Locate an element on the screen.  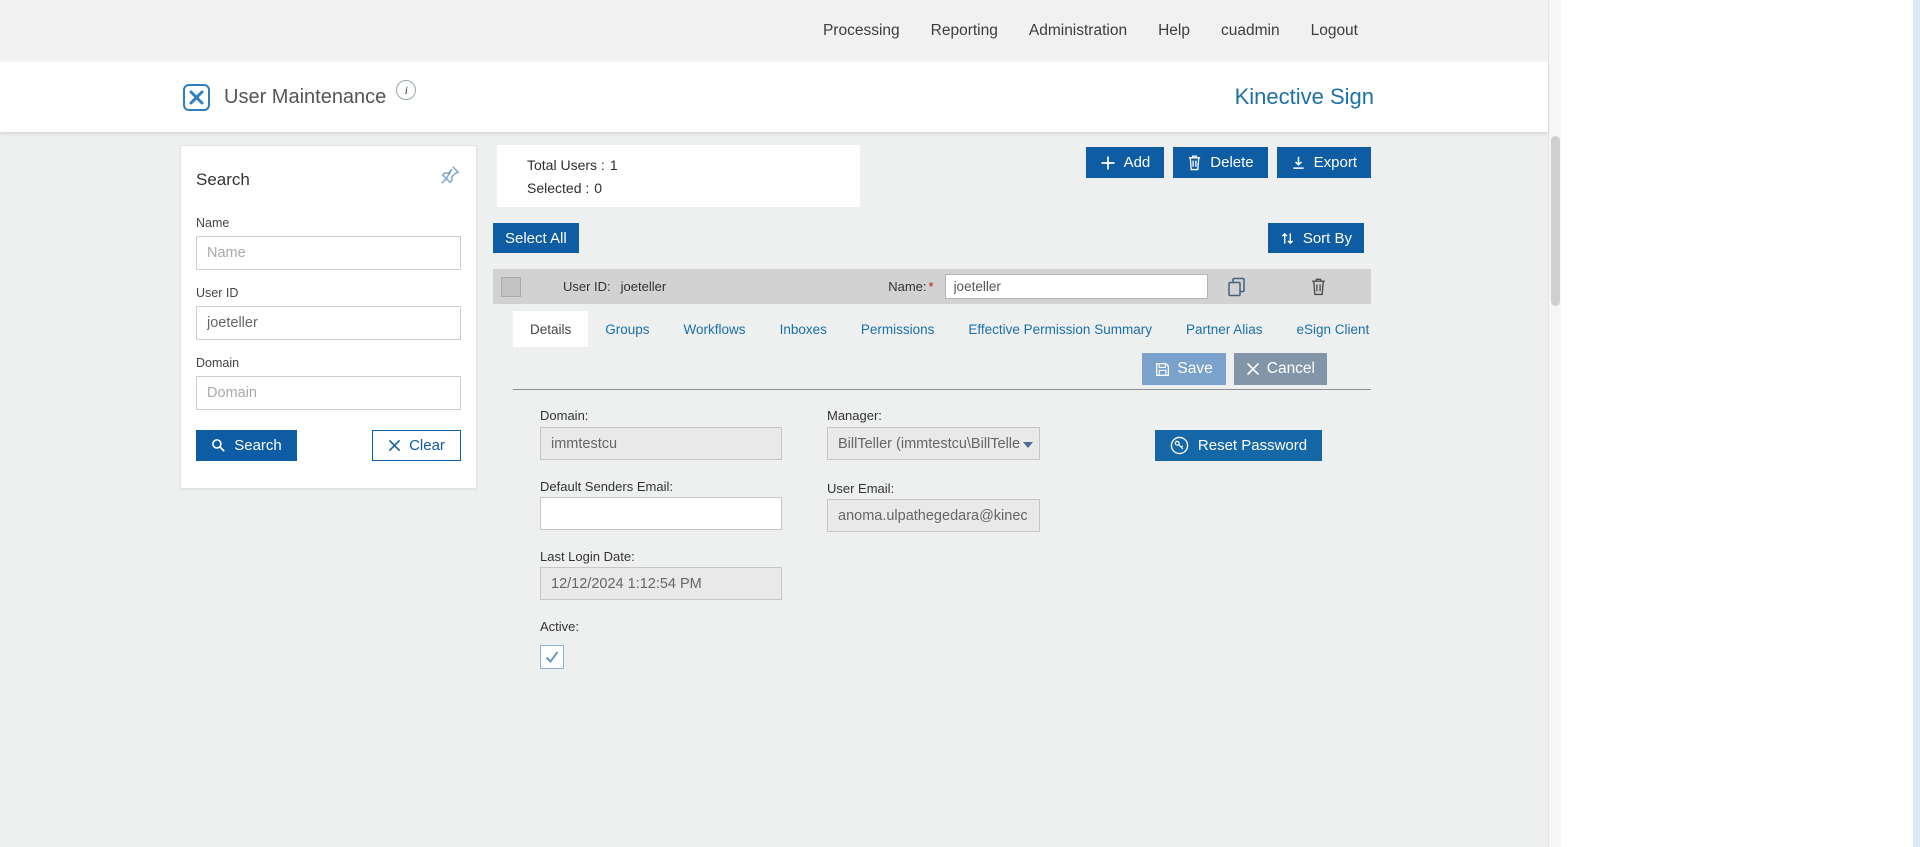
copy-user-button is located at coordinates (1237, 287).